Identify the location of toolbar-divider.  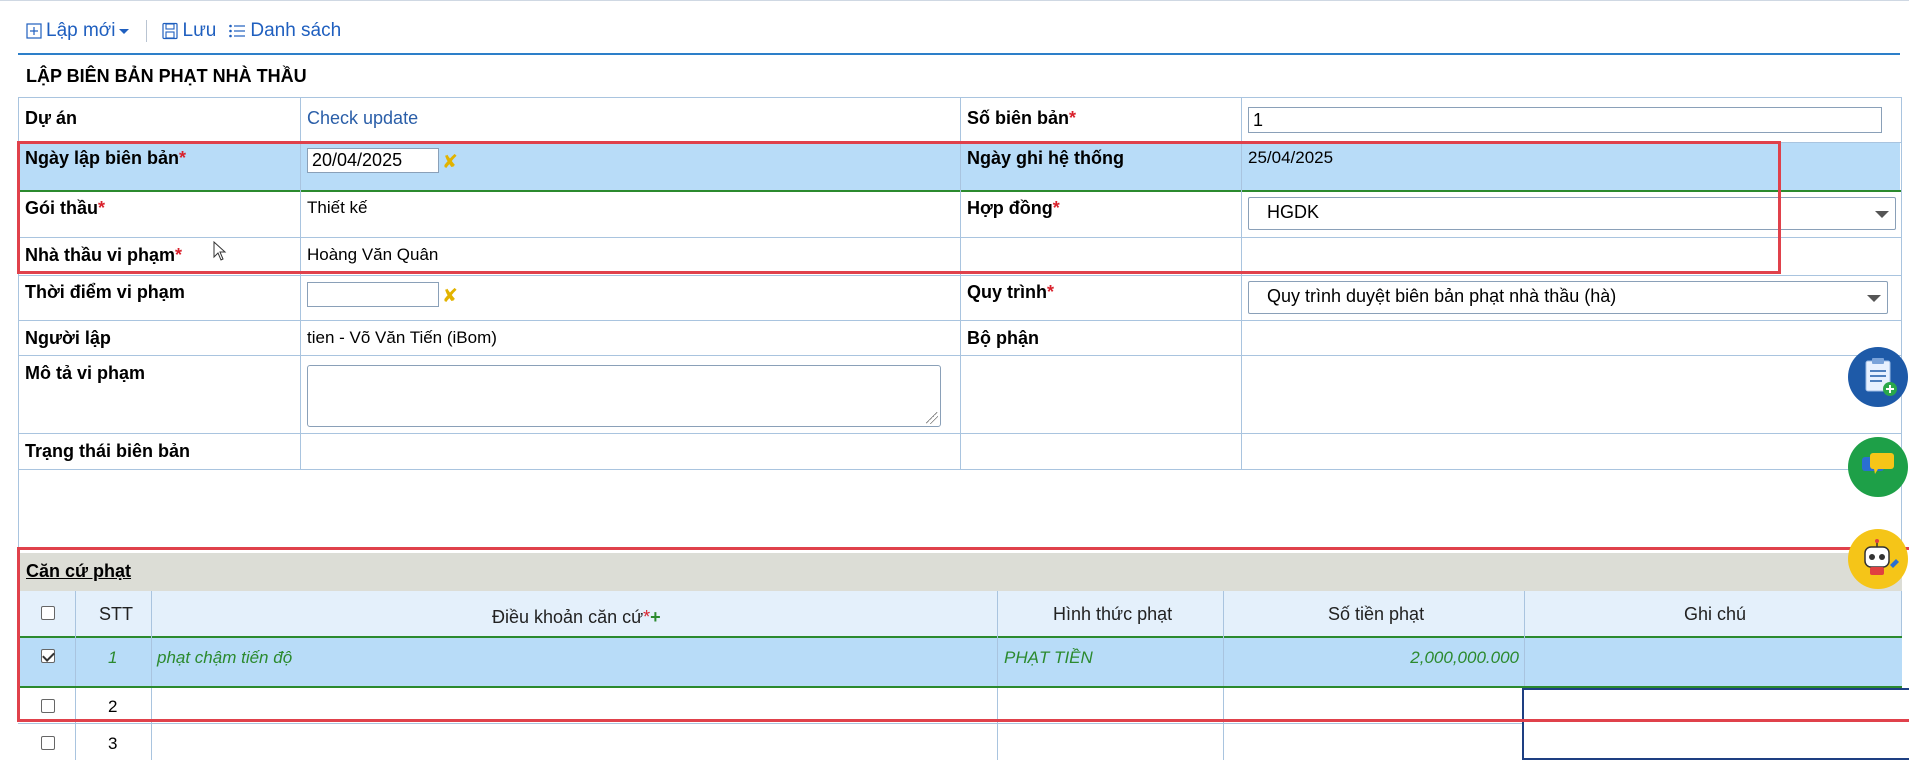
(959, 54).